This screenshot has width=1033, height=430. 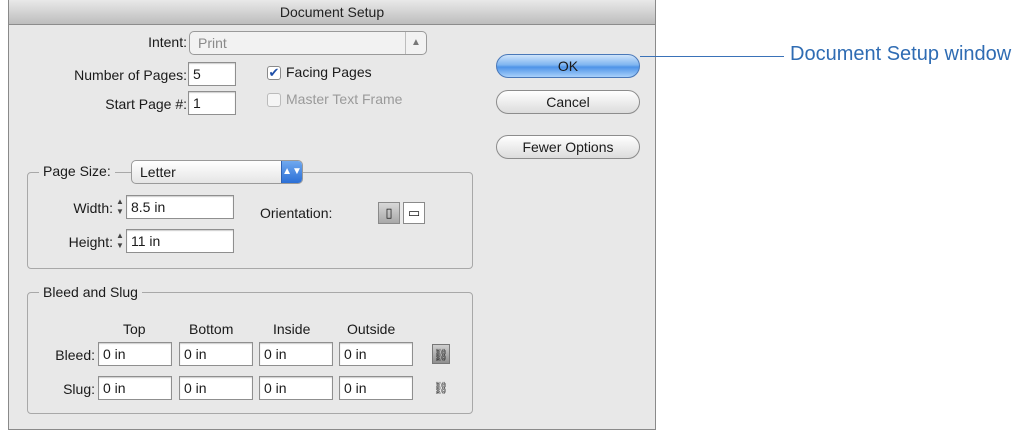 I want to click on facing-pages-checkbox: ✔, so click(x=274, y=73).